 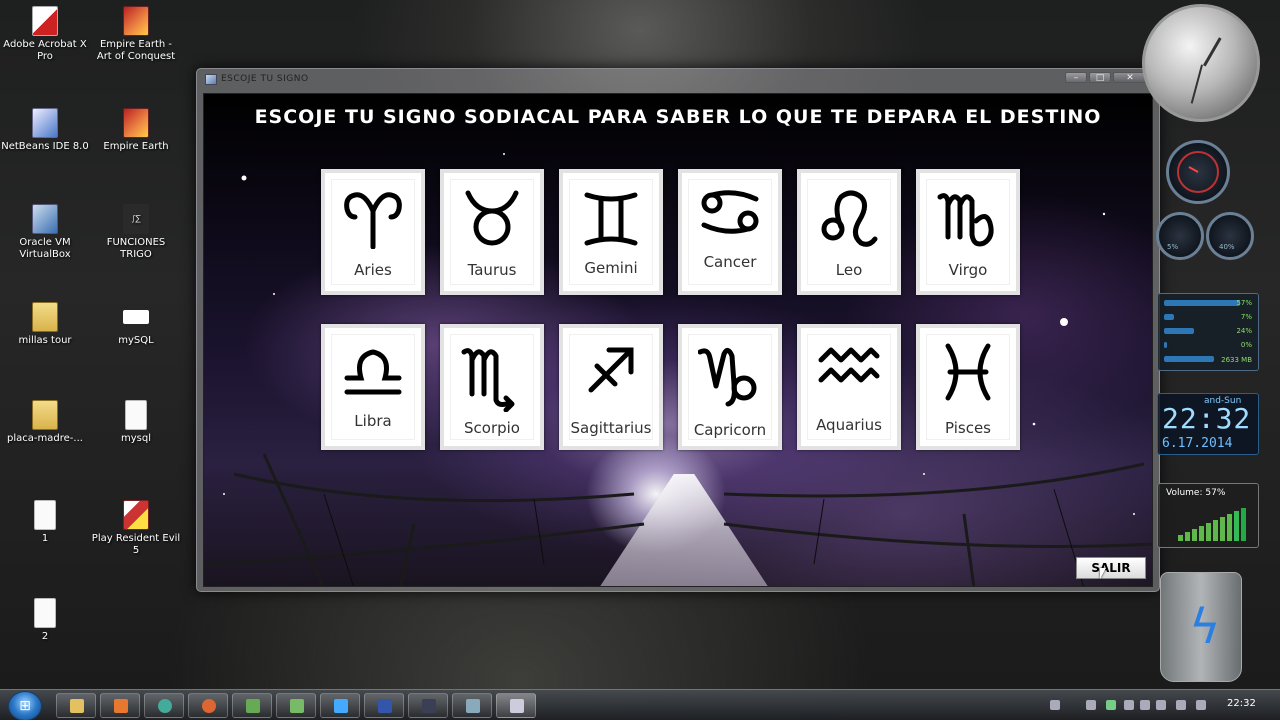 I want to click on meter-value: 0%, so click(x=1246, y=345).